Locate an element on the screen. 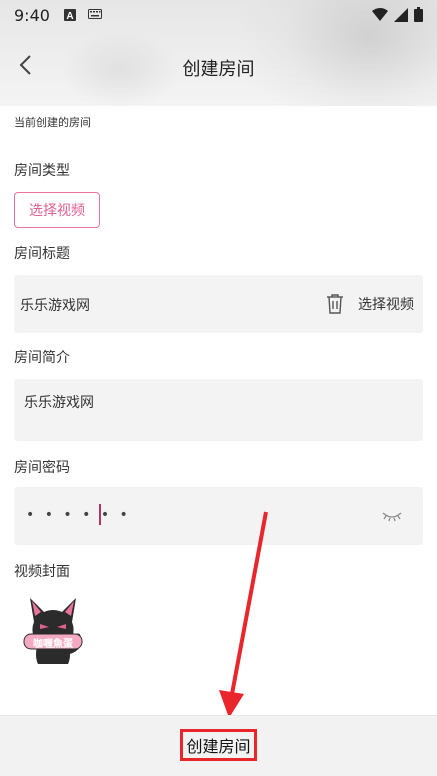 The image size is (437, 776). page-title: 创建房间 is located at coordinates (218, 69).